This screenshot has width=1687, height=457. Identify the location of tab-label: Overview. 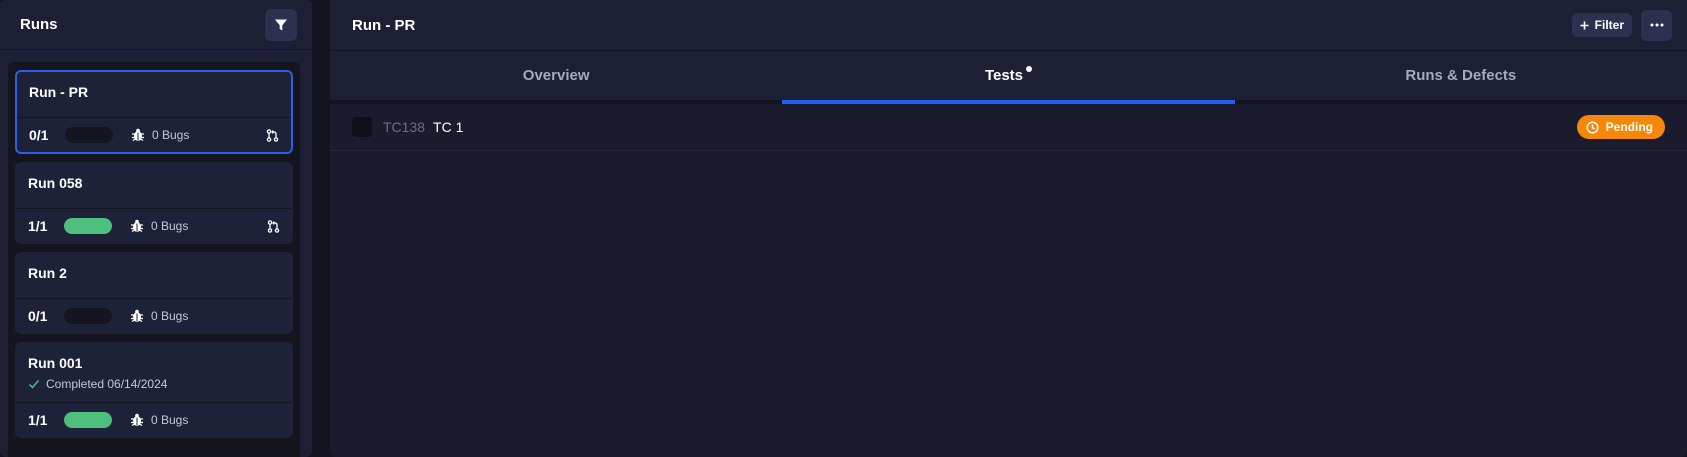
(556, 75).